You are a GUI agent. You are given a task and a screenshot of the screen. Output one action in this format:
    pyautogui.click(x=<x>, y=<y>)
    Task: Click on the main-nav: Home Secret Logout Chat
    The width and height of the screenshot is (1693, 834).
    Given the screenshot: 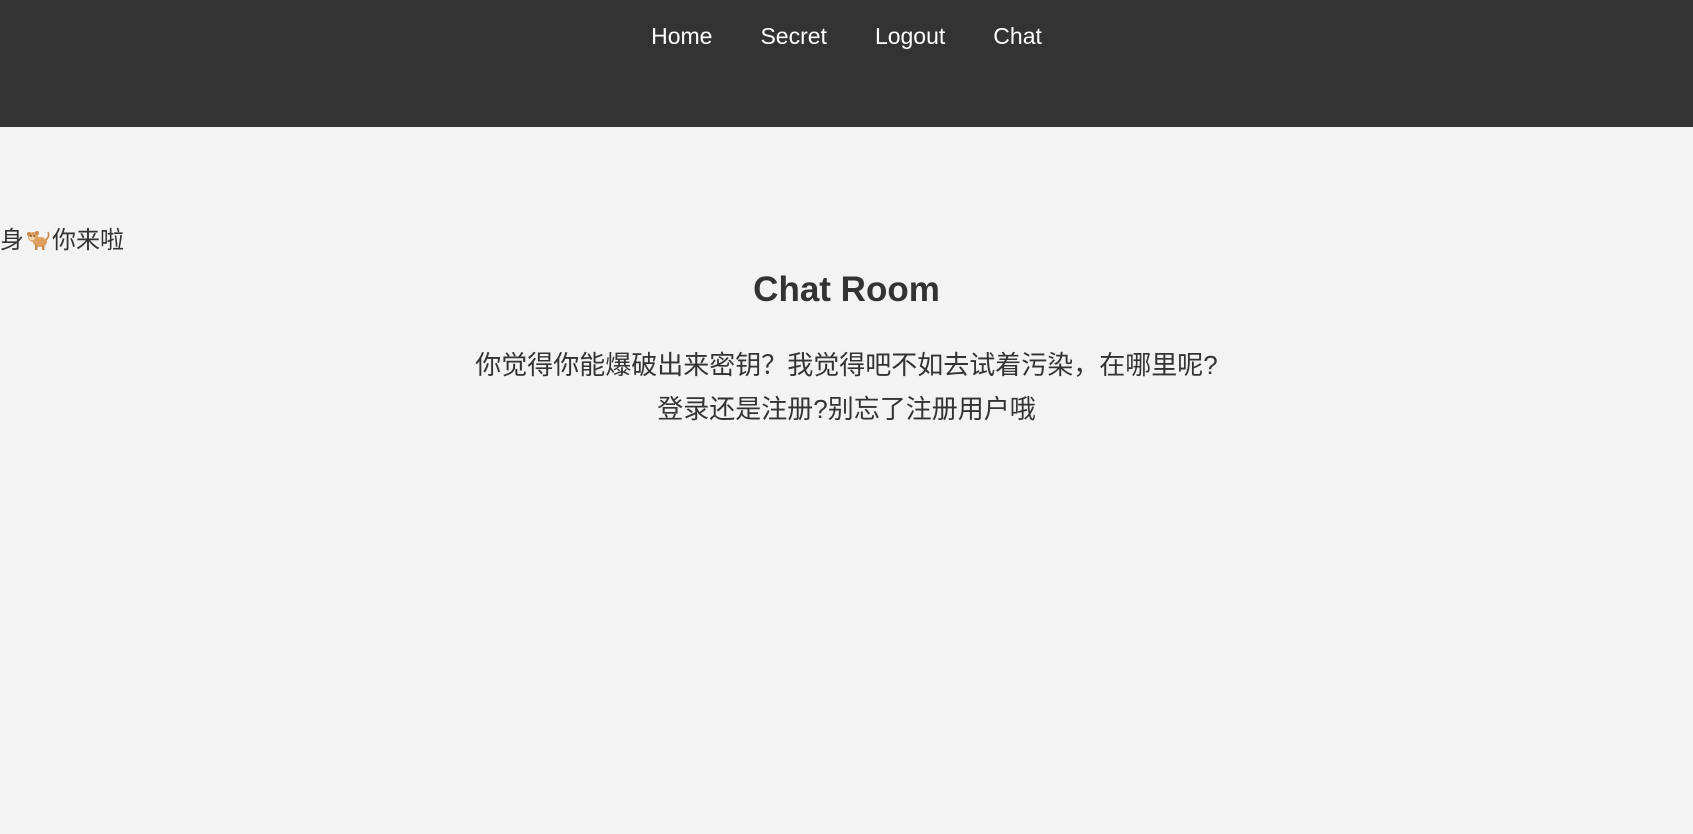 What is the action you would take?
    pyautogui.click(x=846, y=36)
    